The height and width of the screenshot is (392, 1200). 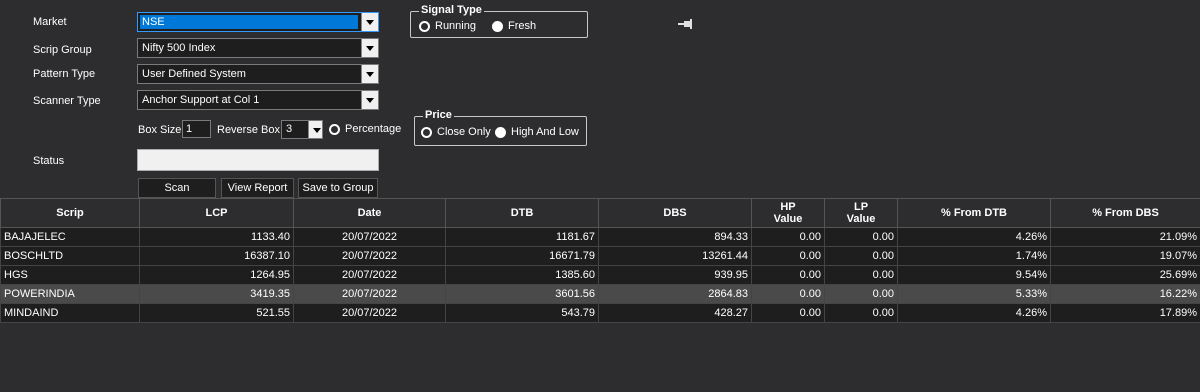 What do you see at coordinates (70, 275) in the screenshot?
I see `table-cell: HGS` at bounding box center [70, 275].